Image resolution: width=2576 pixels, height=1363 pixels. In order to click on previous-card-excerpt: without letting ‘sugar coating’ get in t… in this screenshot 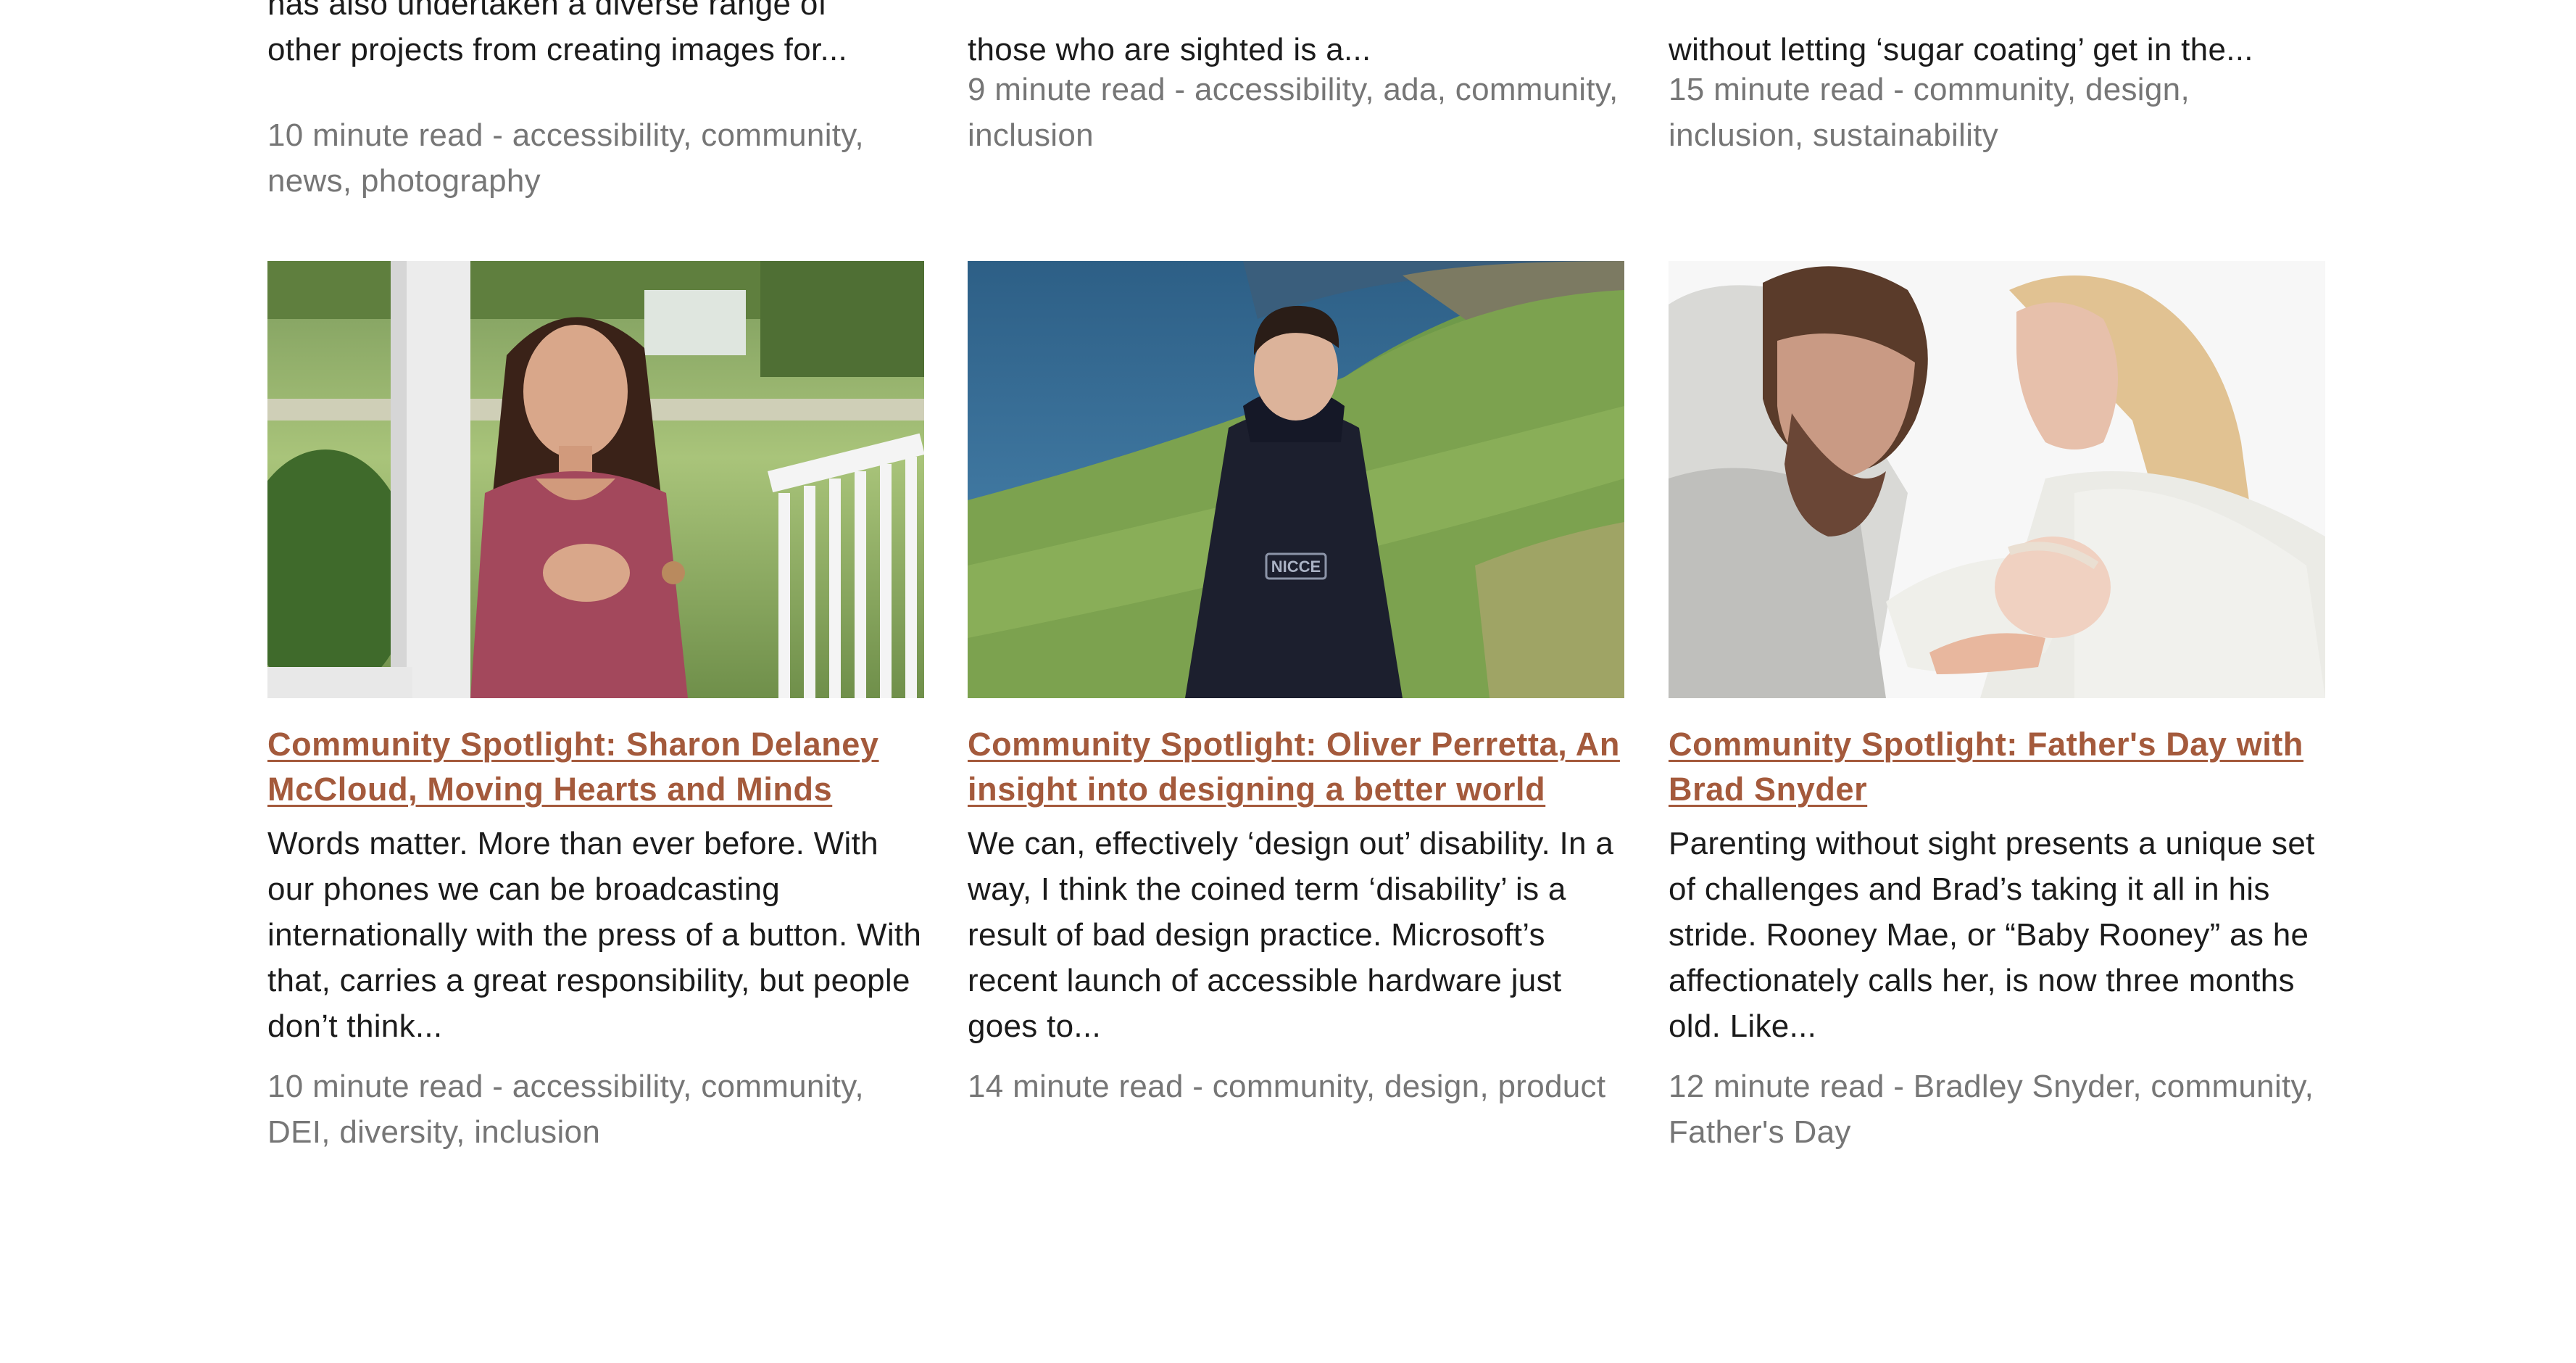, I will do `click(1997, 49)`.